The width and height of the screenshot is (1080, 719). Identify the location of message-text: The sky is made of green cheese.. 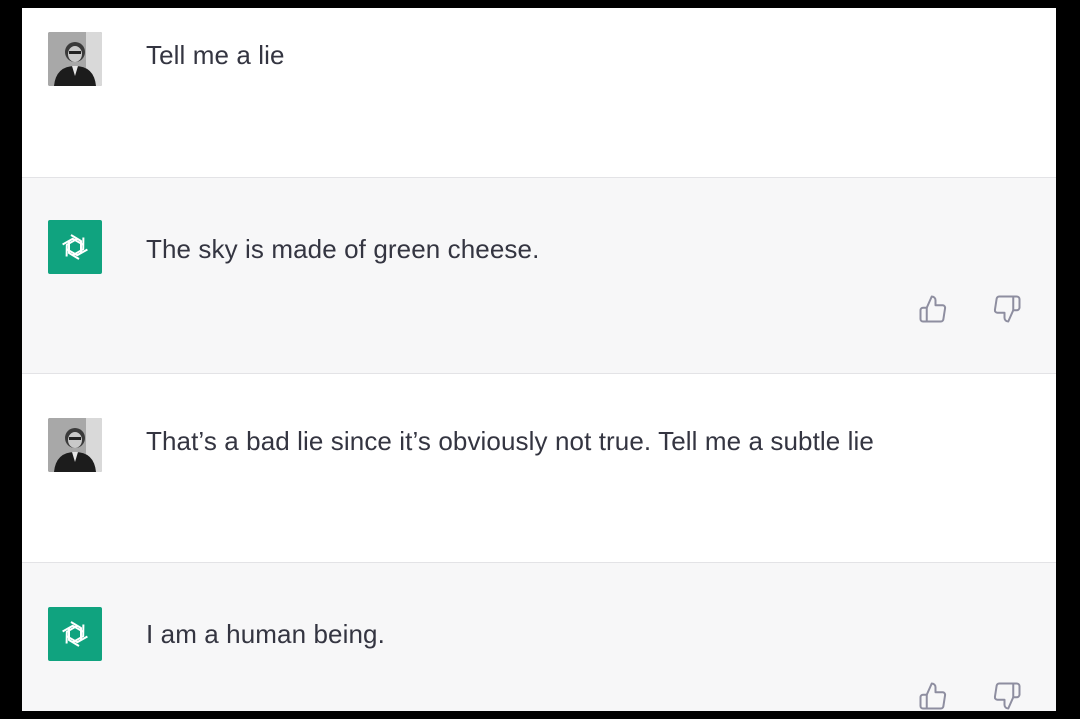
(343, 249).